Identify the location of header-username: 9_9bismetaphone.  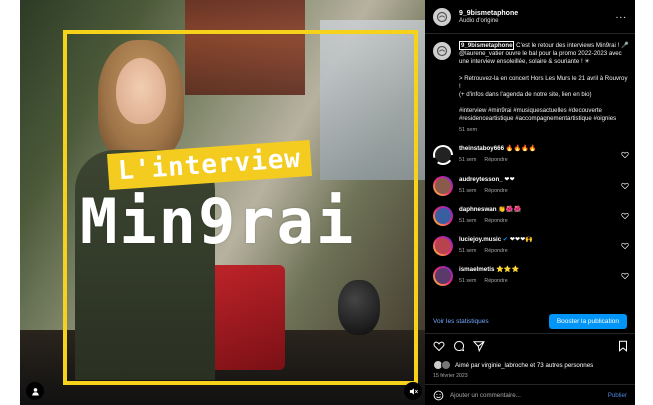
(488, 13).